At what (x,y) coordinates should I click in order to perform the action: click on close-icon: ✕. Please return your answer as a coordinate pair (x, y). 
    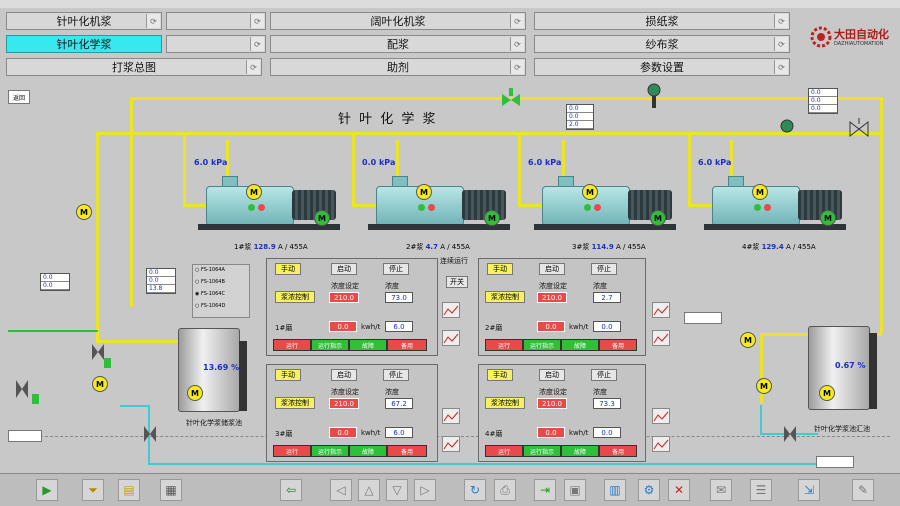
    Looking at the image, I should click on (679, 490).